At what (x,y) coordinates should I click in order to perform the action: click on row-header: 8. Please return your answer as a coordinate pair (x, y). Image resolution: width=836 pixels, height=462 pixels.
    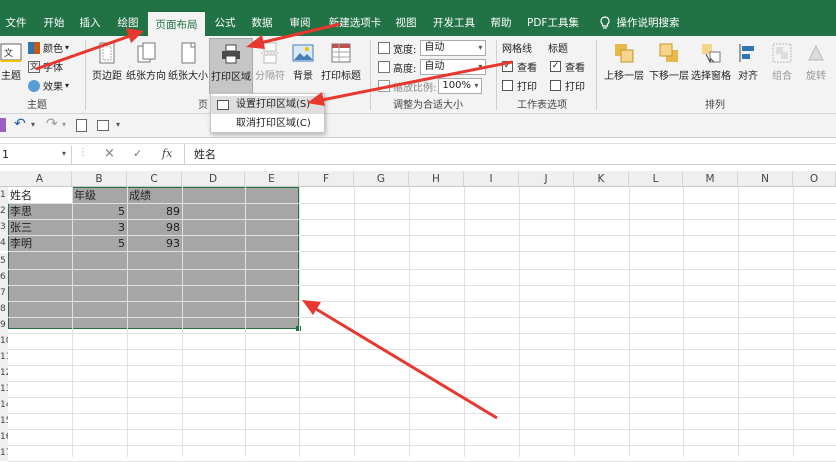
    Looking at the image, I should click on (4, 309).